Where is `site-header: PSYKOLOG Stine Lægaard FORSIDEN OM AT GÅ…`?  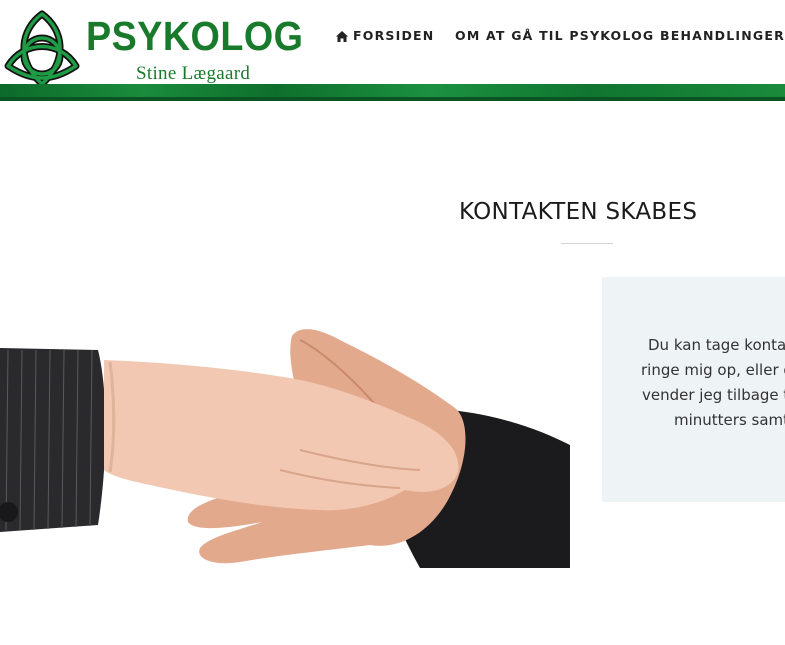 site-header: PSYKOLOG Stine Lægaard FORSIDEN OM AT GÅ… is located at coordinates (392, 44).